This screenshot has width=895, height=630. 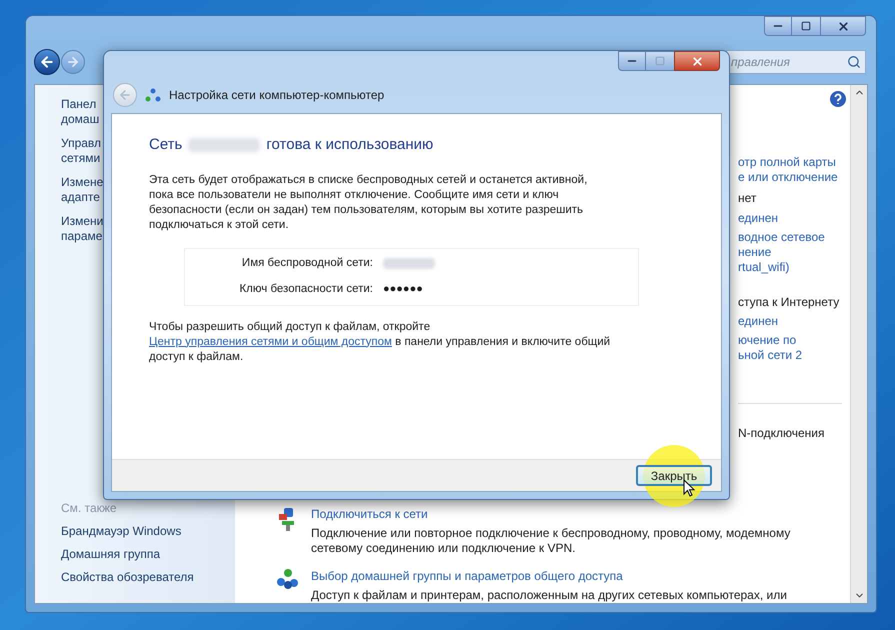 I want to click on task-link: Подключиться к сети, so click(x=556, y=514).